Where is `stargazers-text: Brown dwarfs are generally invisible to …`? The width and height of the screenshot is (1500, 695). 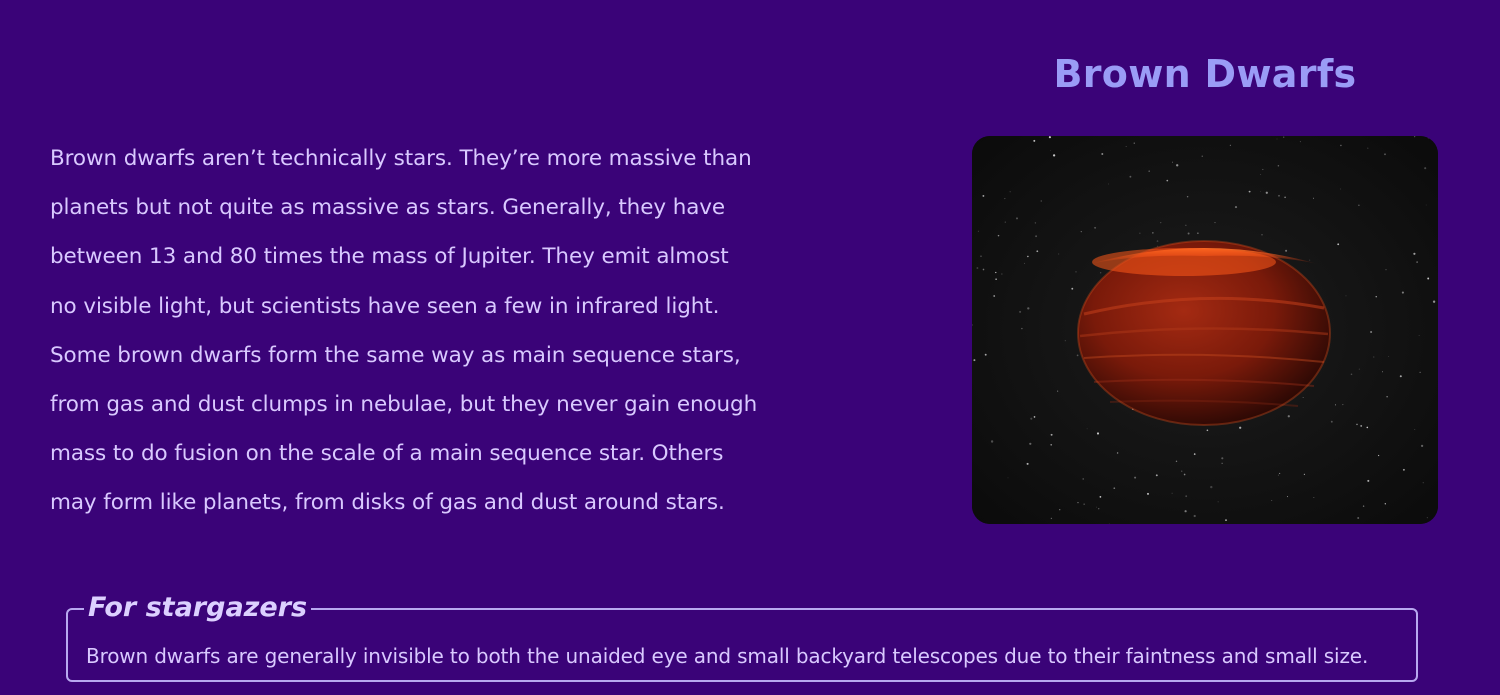 stargazers-text: Brown dwarfs are generally invisible to … is located at coordinates (727, 656).